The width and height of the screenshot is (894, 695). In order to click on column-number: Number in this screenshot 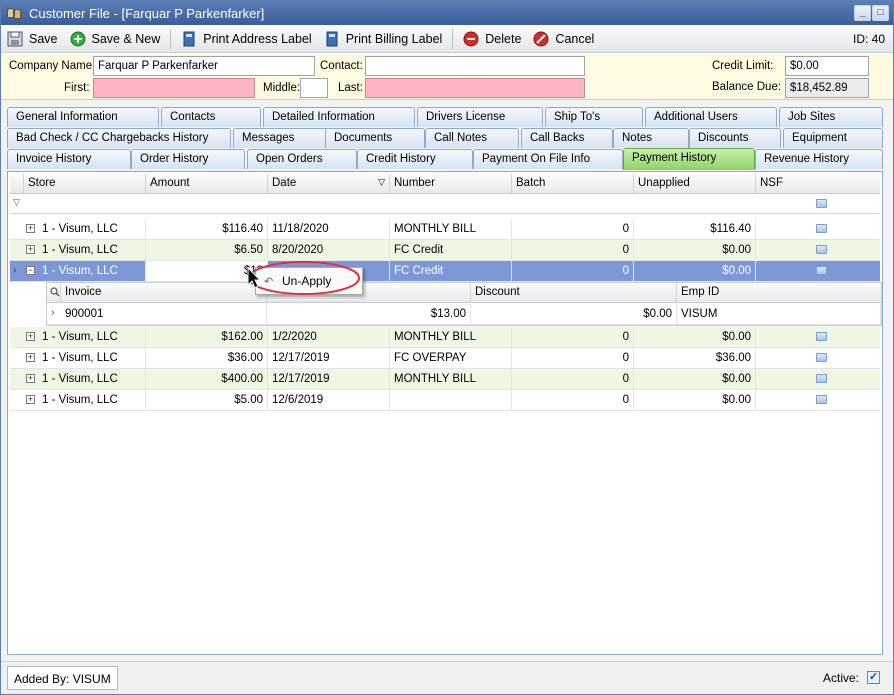, I will do `click(451, 183)`.